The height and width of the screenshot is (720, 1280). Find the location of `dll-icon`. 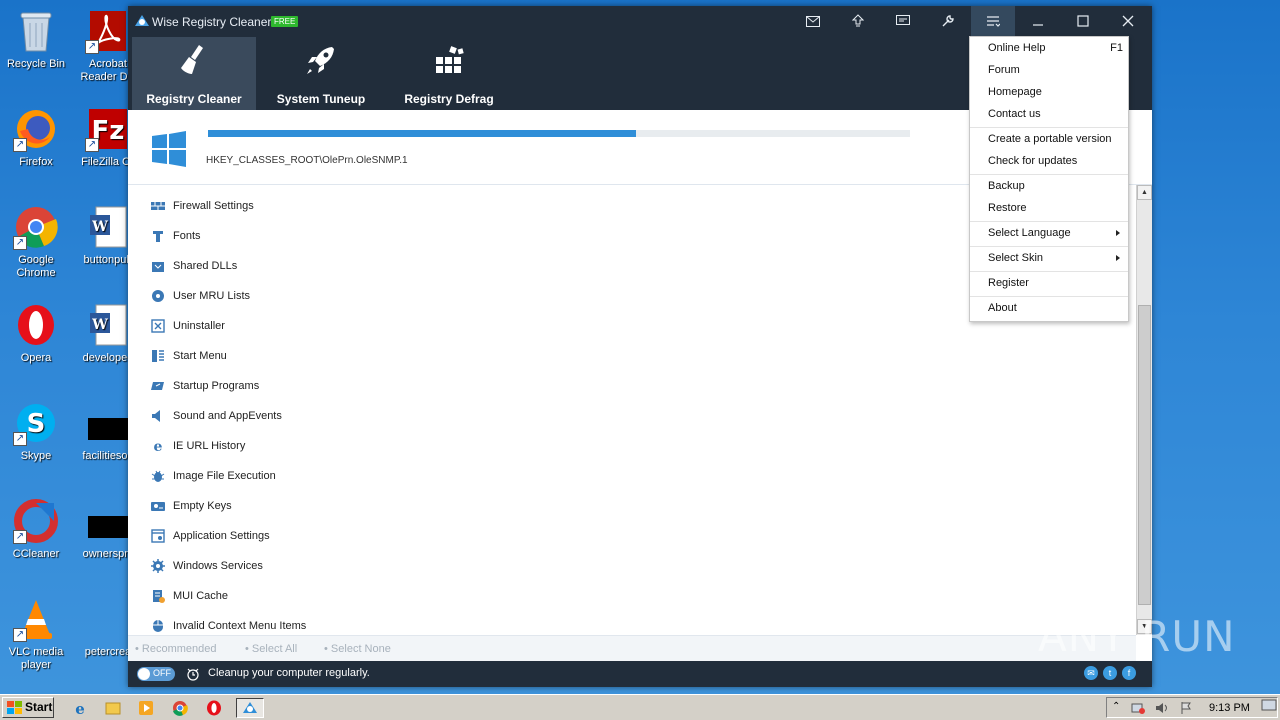

dll-icon is located at coordinates (158, 266).